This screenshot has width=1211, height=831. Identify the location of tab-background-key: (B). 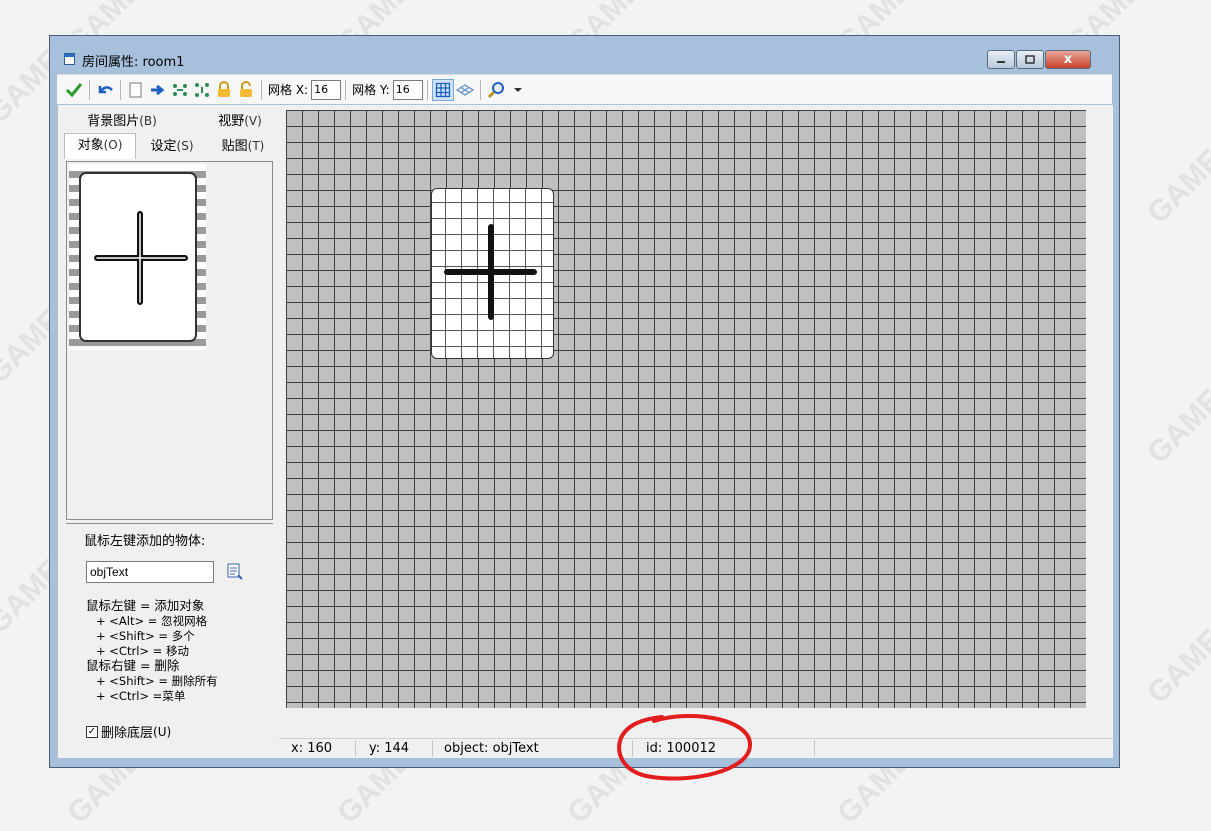
(148, 121).